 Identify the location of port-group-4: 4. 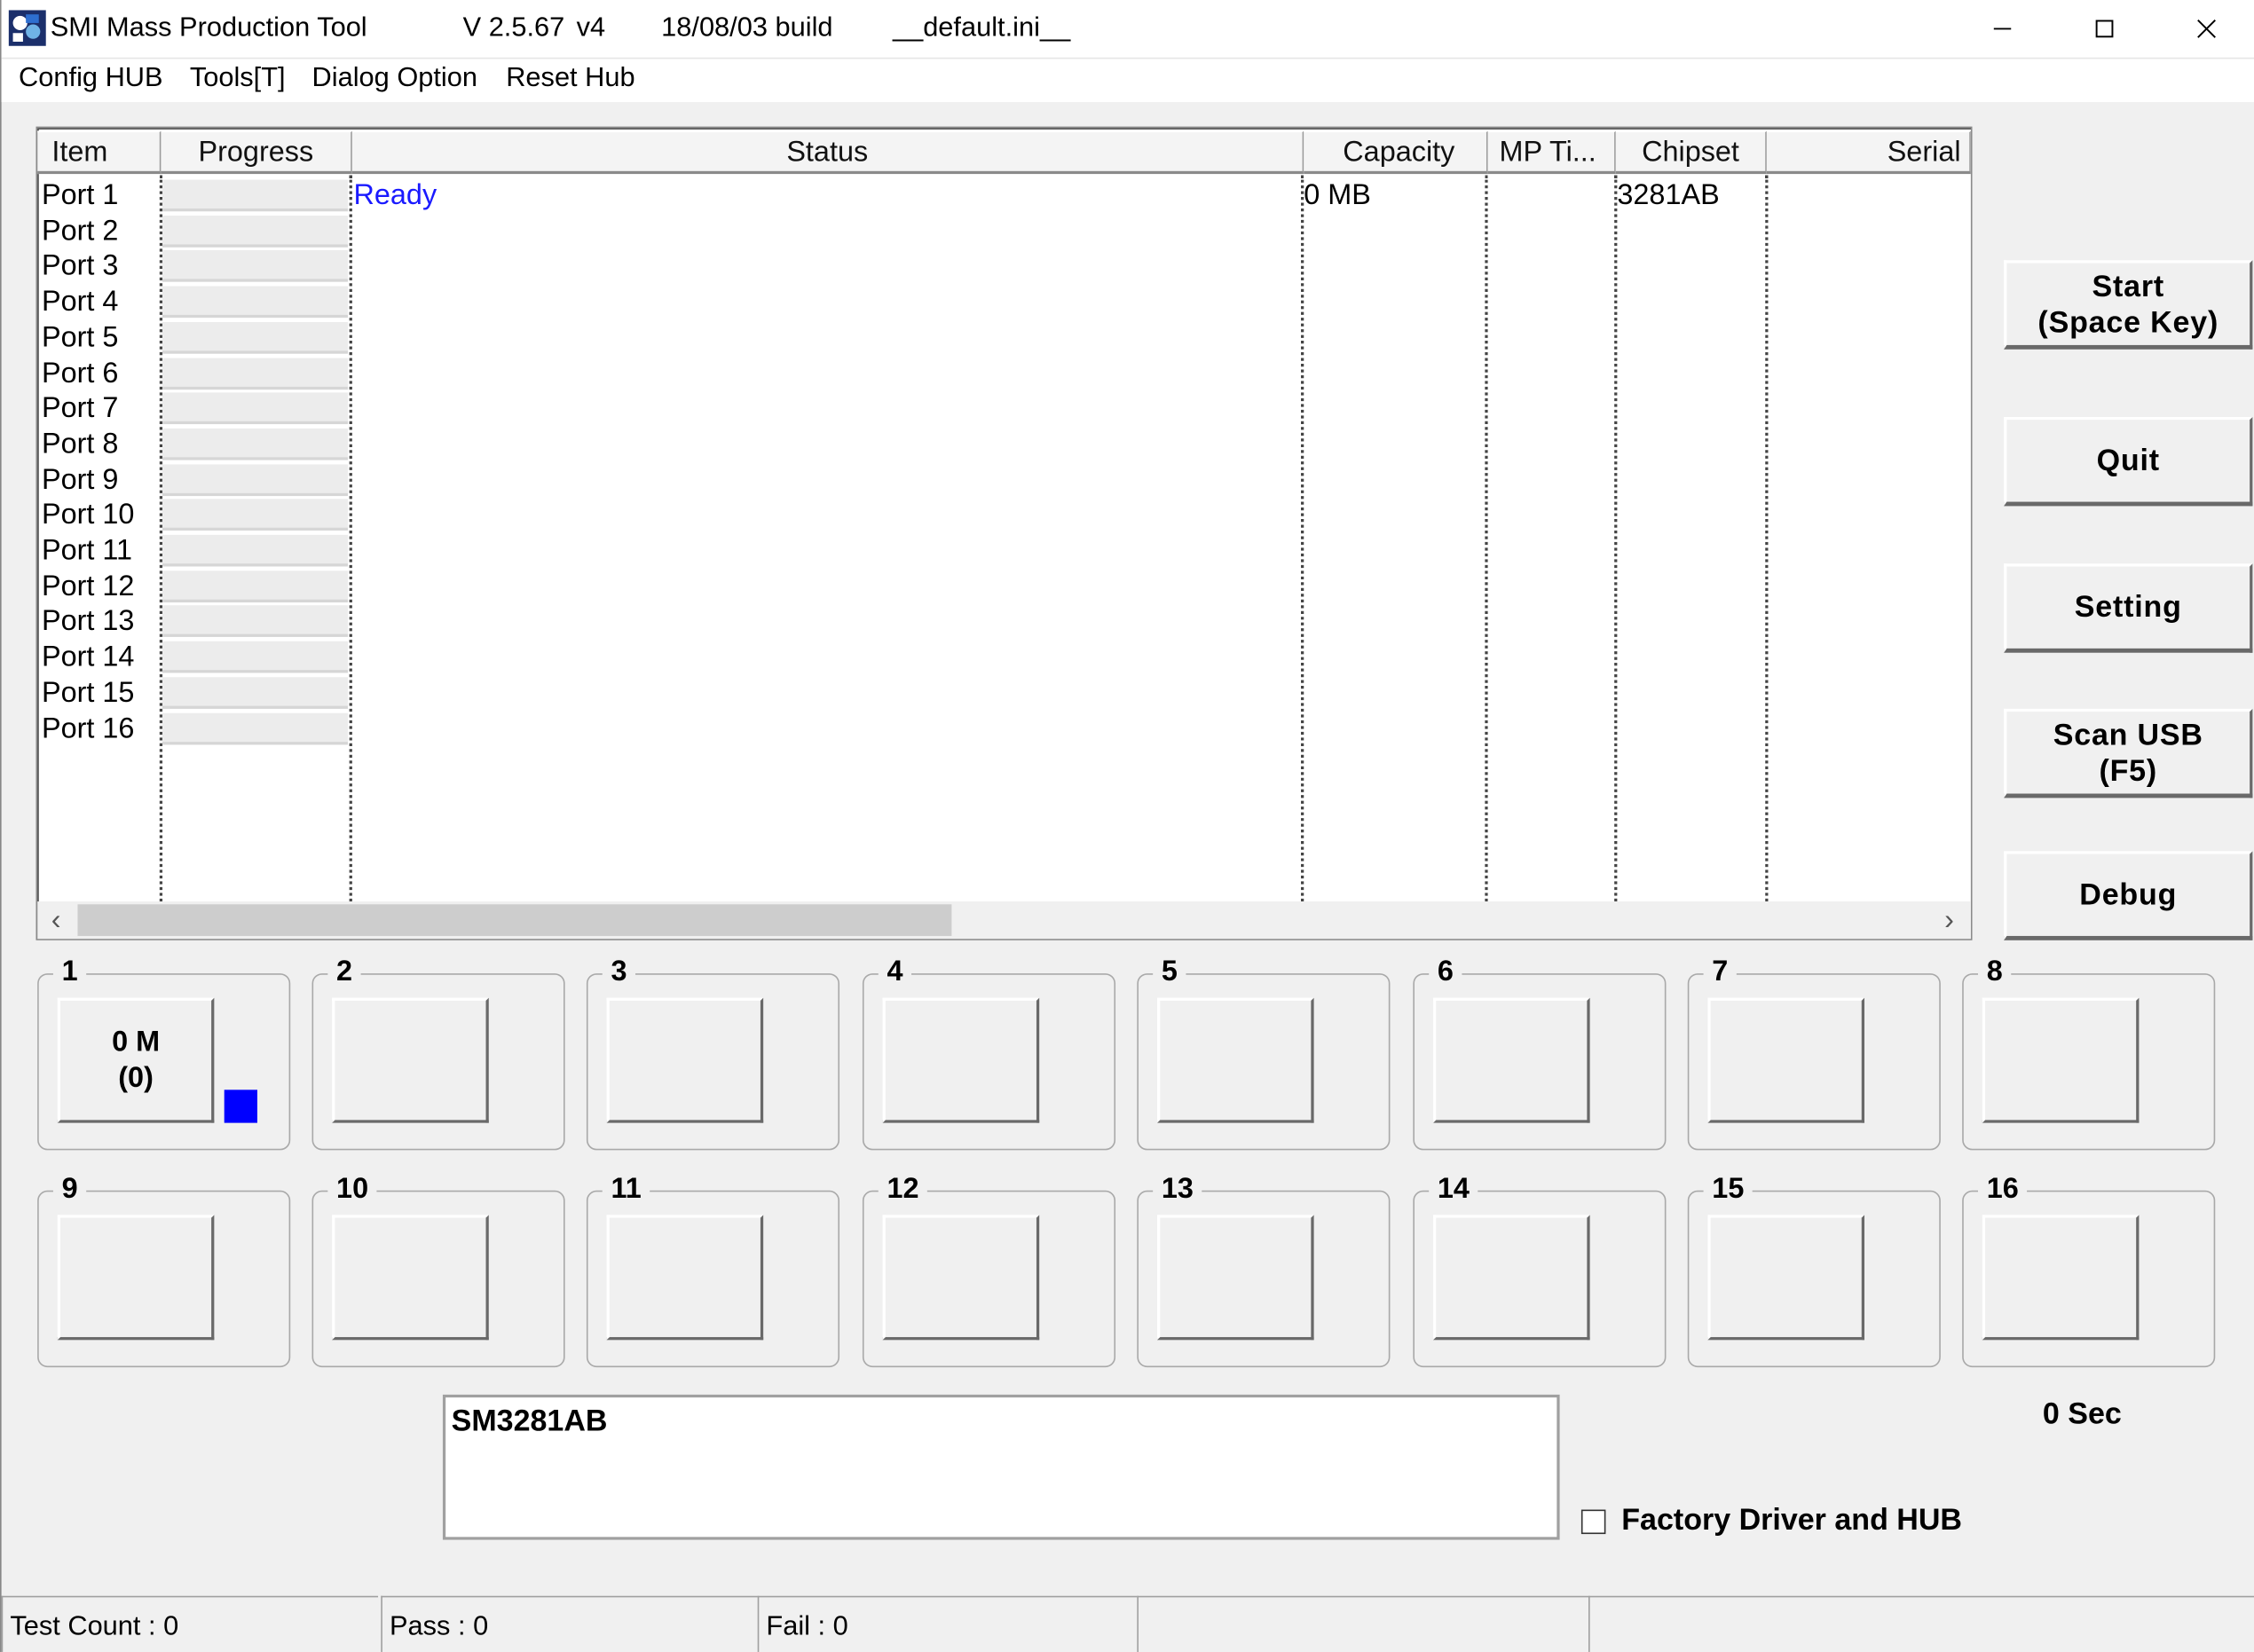
(989, 1053).